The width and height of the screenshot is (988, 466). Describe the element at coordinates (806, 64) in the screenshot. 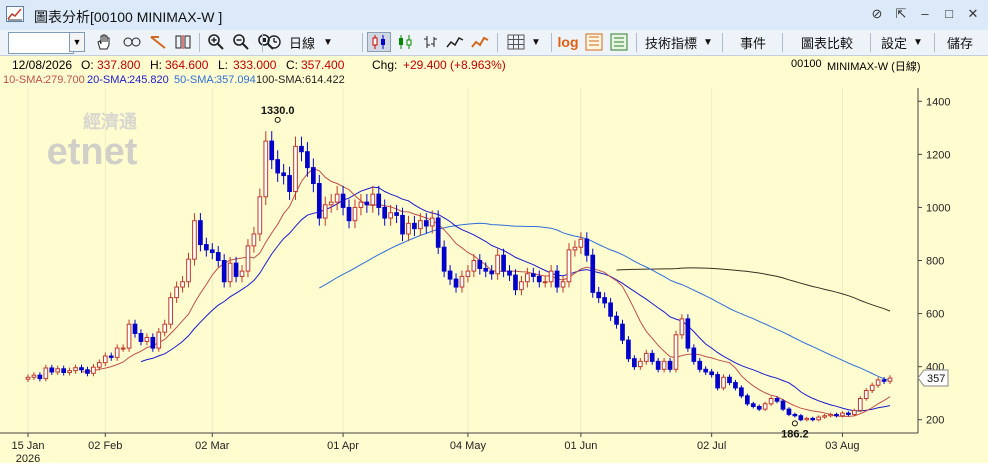

I see `symbol-code: 00100` at that location.